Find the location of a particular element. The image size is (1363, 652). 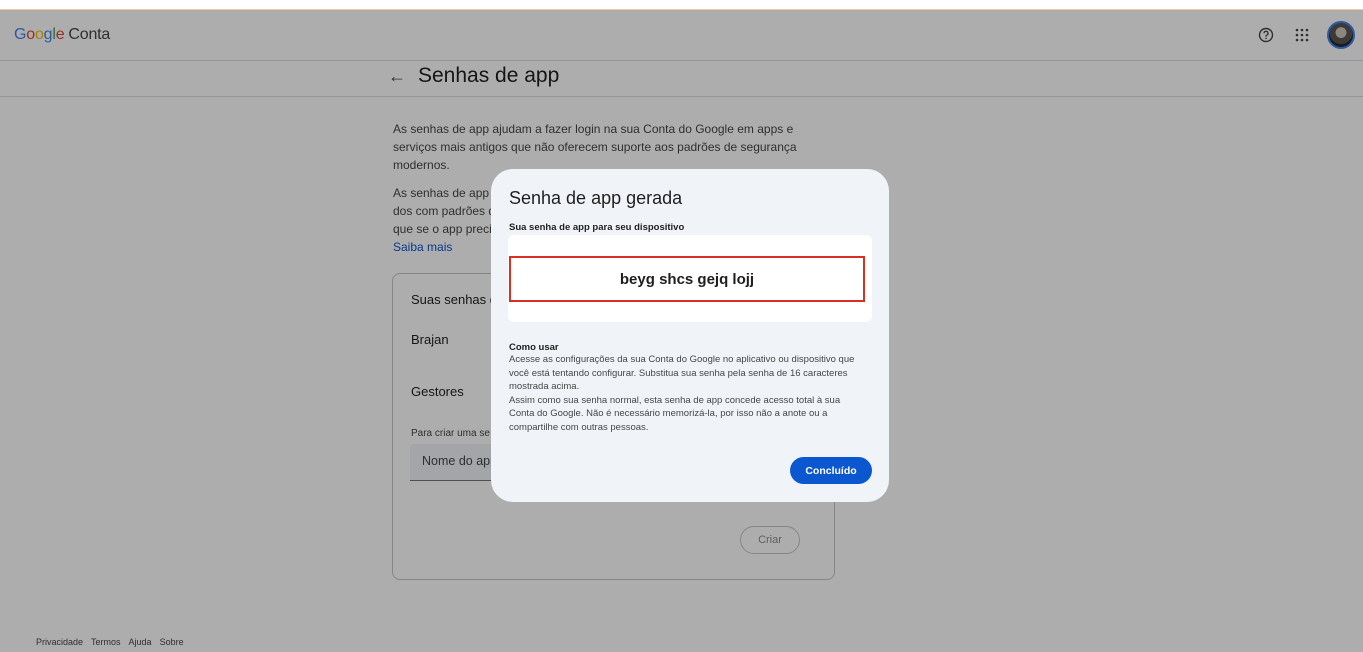

password-container: beyg shcs gejq lojj is located at coordinates (690, 278).